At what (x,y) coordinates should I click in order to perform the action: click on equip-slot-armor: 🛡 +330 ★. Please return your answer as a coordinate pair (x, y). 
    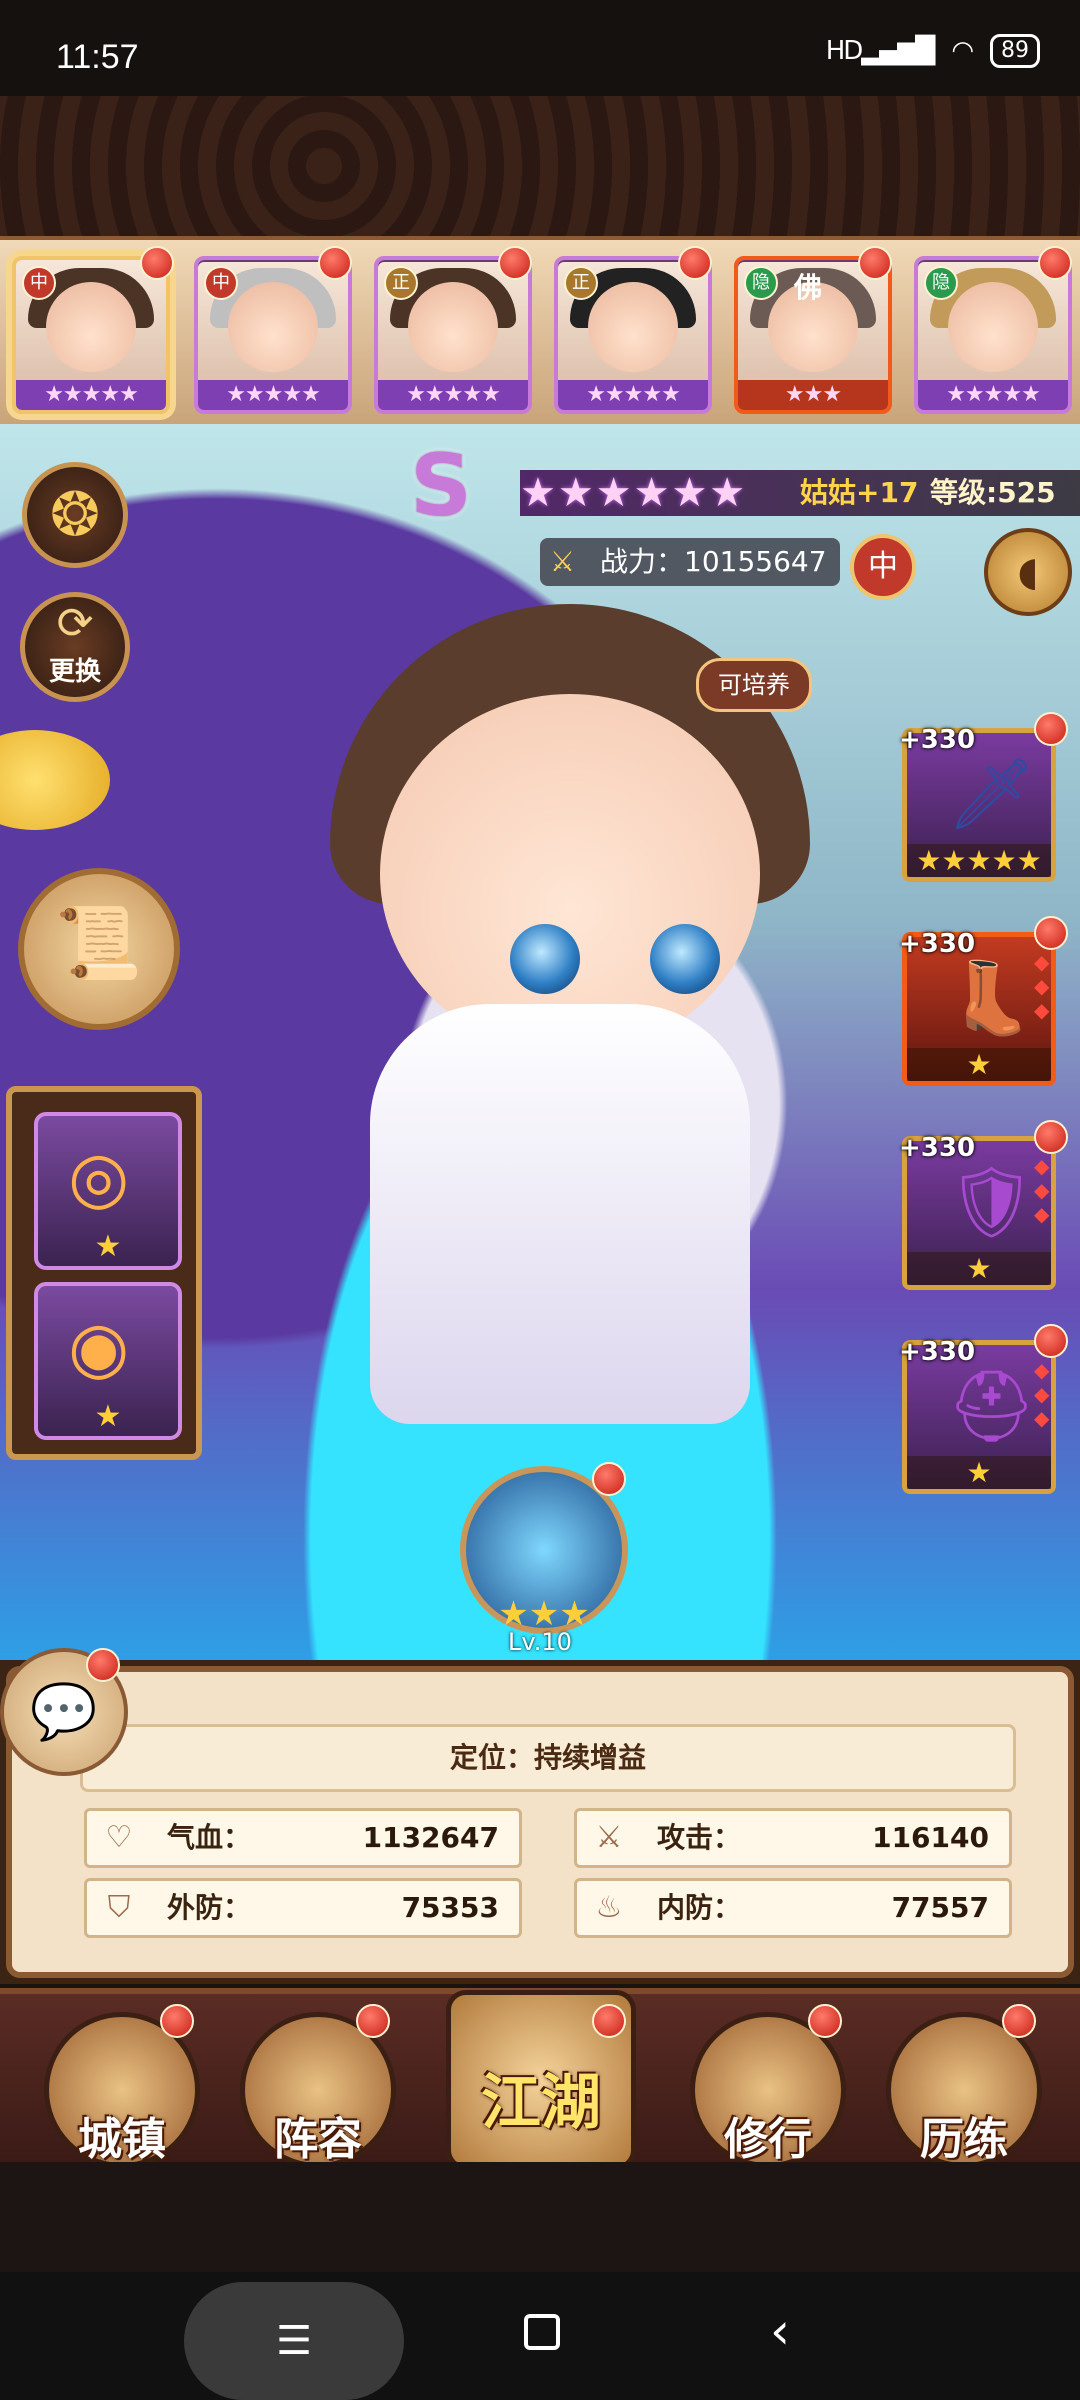
    Looking at the image, I should click on (977, 1211).